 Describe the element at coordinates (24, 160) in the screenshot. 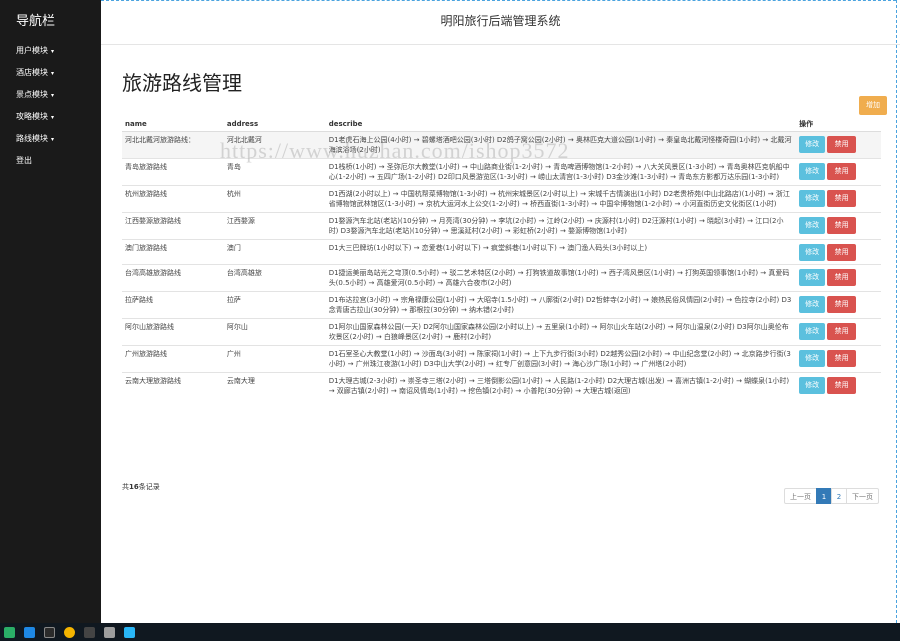

I see `sidebar-item-label: 登出` at that location.